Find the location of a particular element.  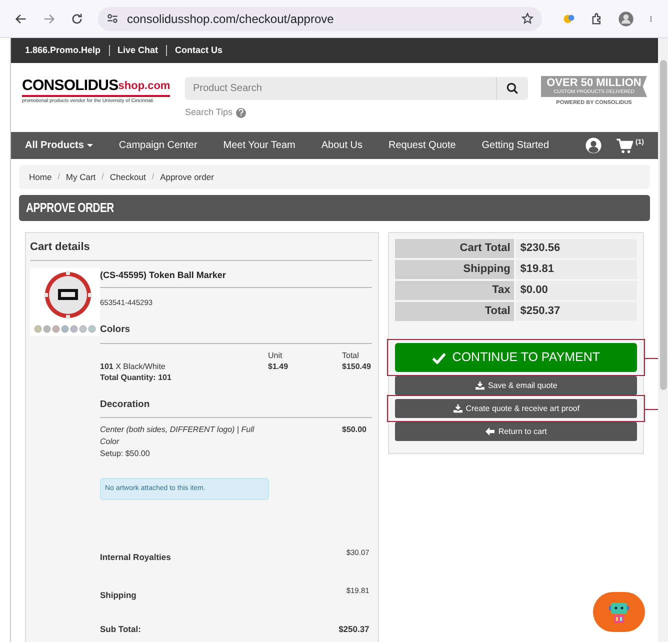

decoration-description: Center (both sides, DIFFERENT logo) | Full Color is located at coordinates (178, 436).